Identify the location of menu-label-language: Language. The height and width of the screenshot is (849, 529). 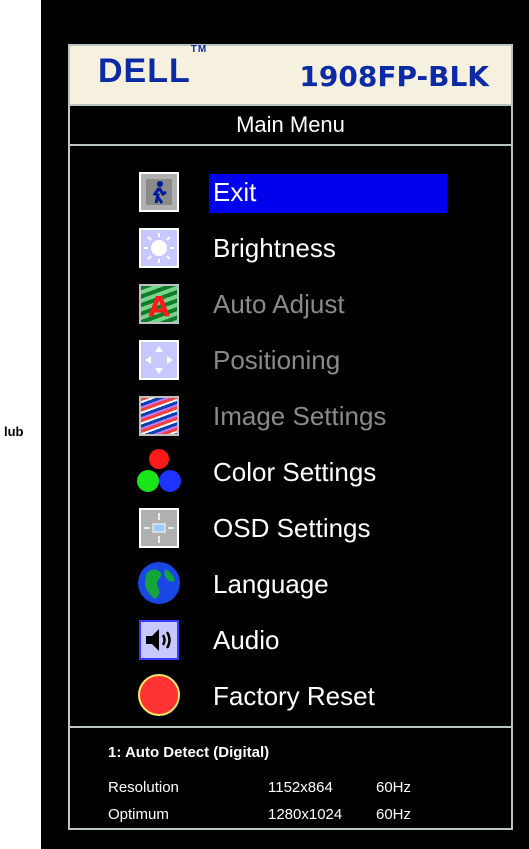
(271, 584).